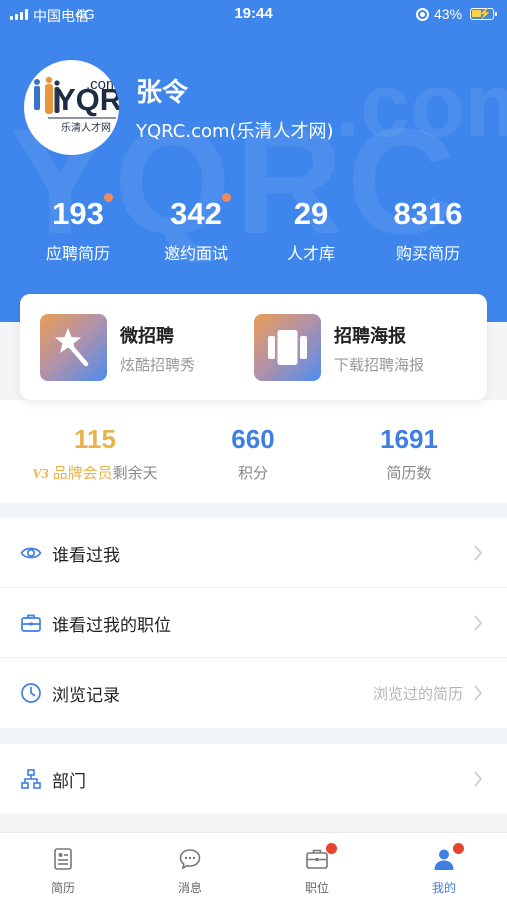  What do you see at coordinates (140, 348) in the screenshot?
I see `micro-recruit-button: 微招聘 炫酷招聘秀` at bounding box center [140, 348].